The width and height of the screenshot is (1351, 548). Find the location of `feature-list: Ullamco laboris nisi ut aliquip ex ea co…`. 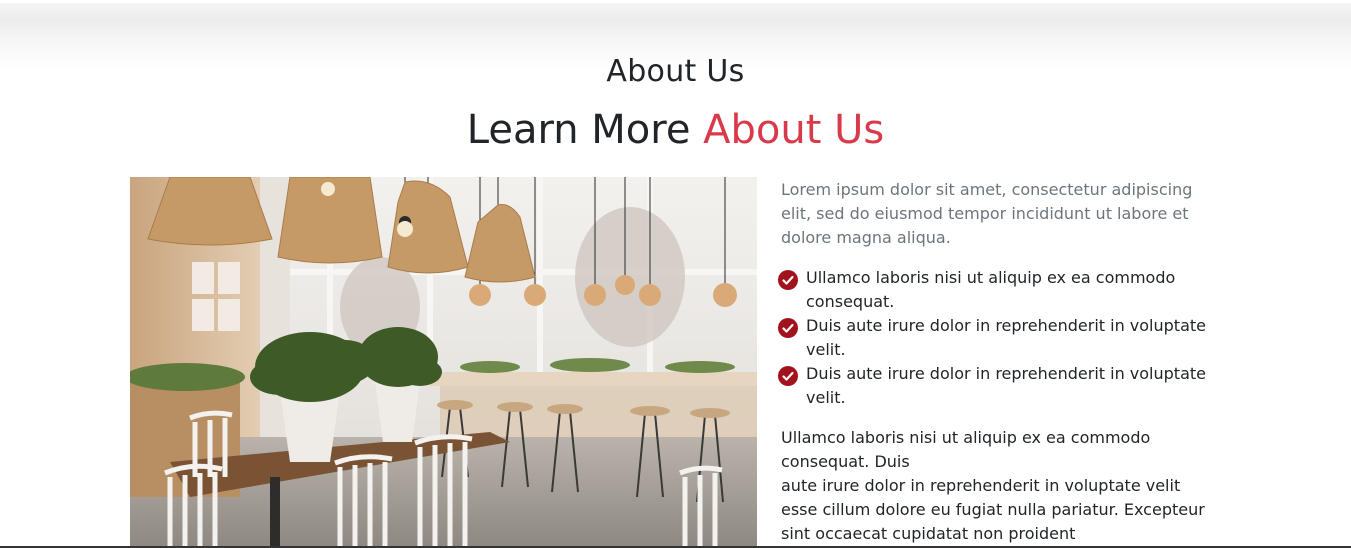

feature-list: Ullamco laboris nisi ut aliquip ex ea co… is located at coordinates (998, 338).